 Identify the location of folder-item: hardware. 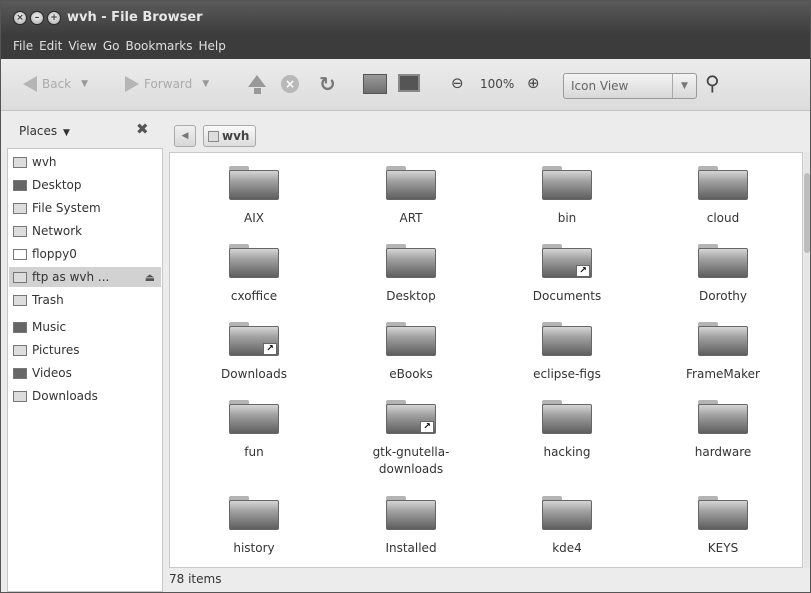
(723, 430).